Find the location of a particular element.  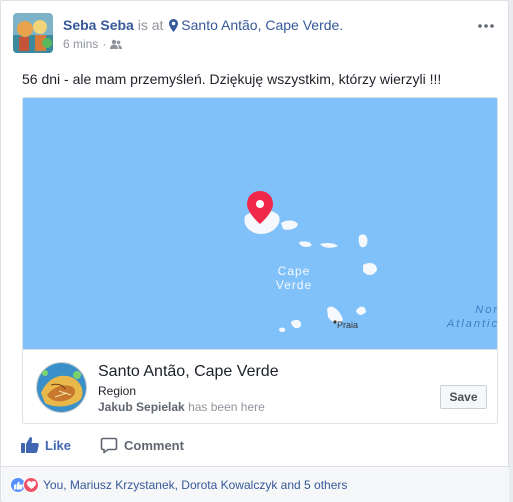

location-pin-icon is located at coordinates (174, 25).